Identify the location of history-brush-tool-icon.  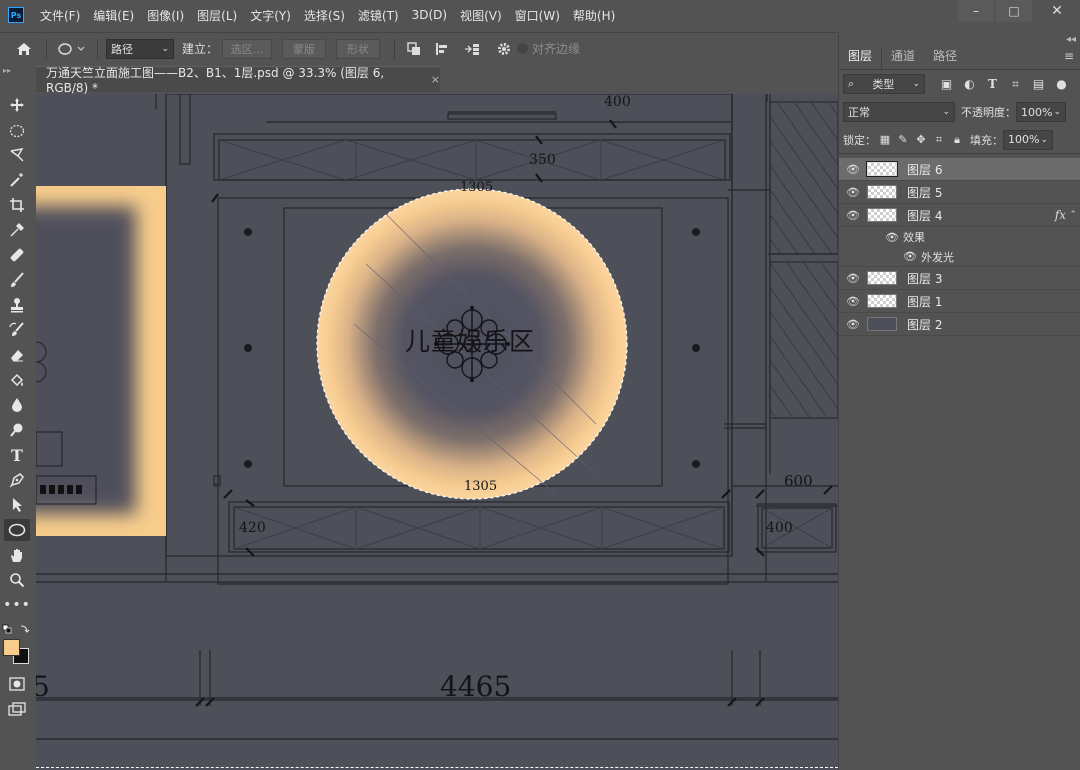
(17, 330).